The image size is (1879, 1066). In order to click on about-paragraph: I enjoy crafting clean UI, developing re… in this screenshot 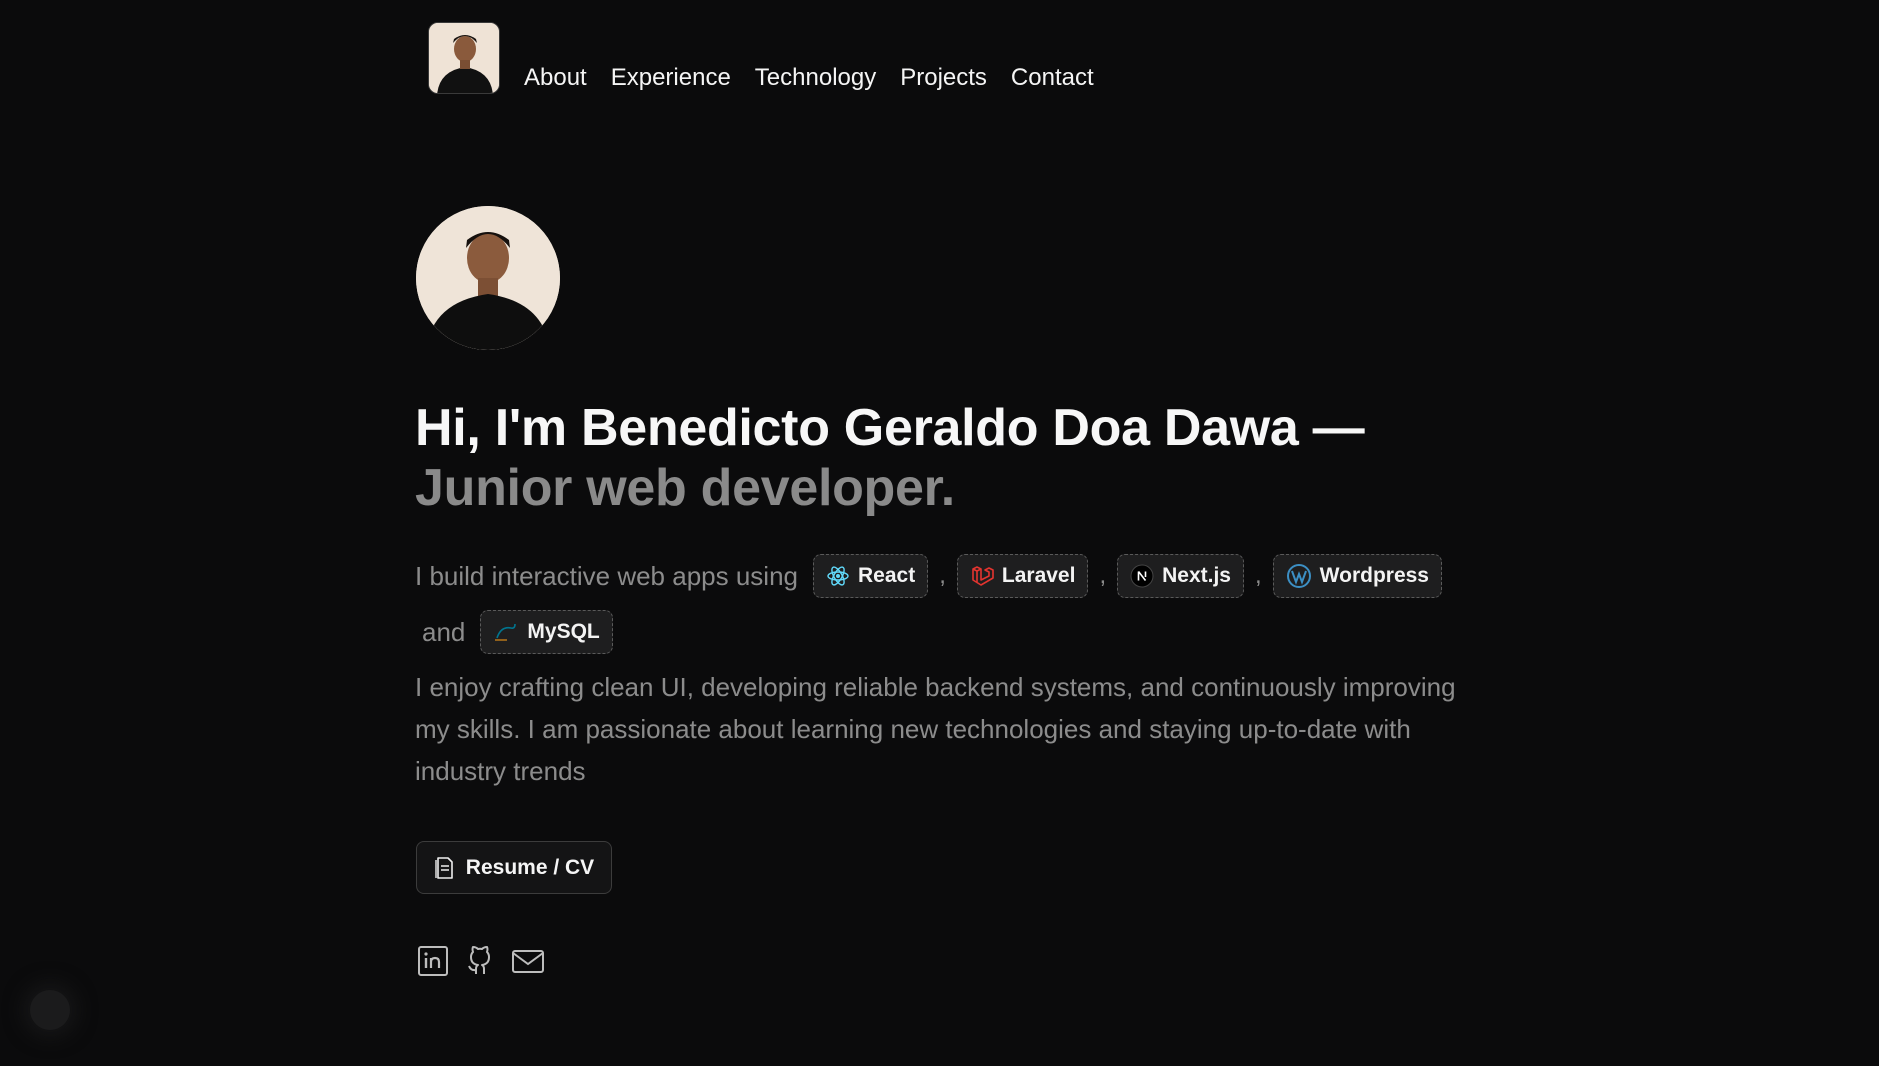, I will do `click(935, 729)`.